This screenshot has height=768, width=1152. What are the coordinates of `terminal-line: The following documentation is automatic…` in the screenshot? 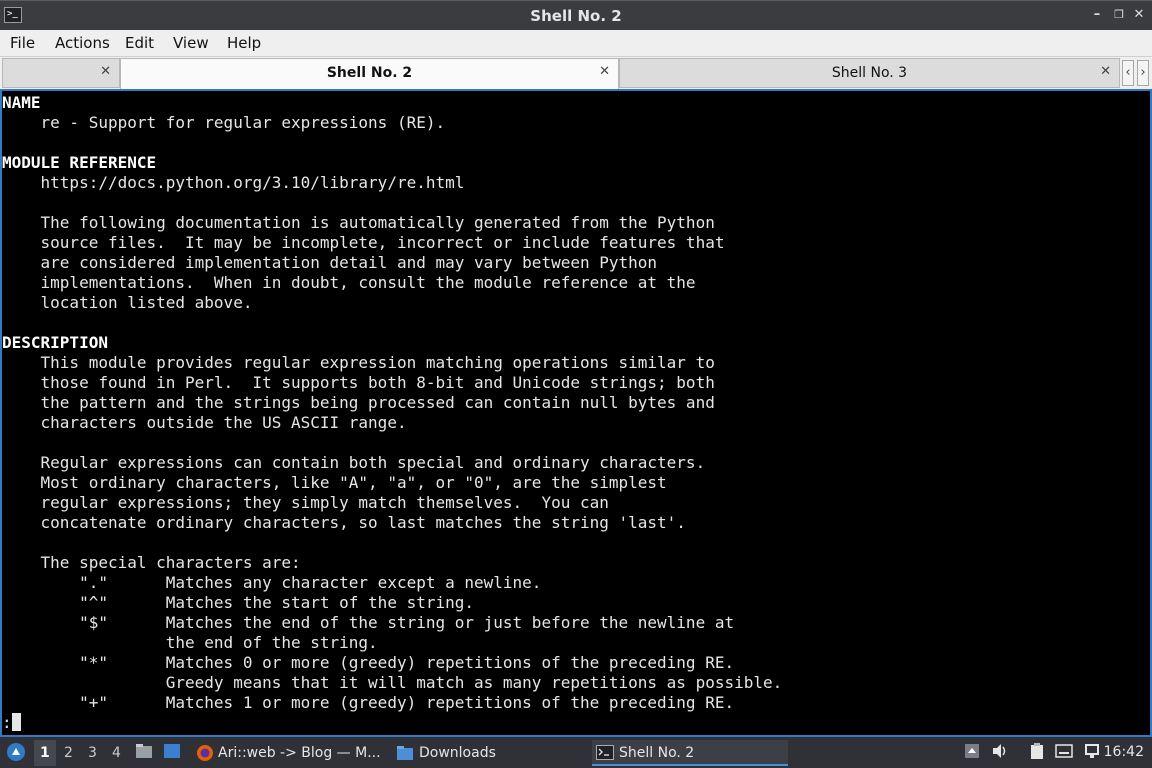 It's located at (358, 222).